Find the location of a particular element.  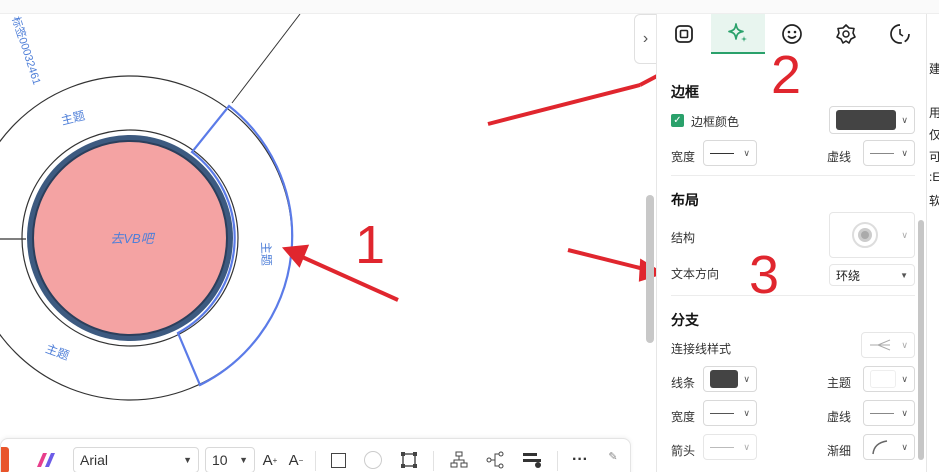

side-text: 可 is located at coordinates (934, 156).